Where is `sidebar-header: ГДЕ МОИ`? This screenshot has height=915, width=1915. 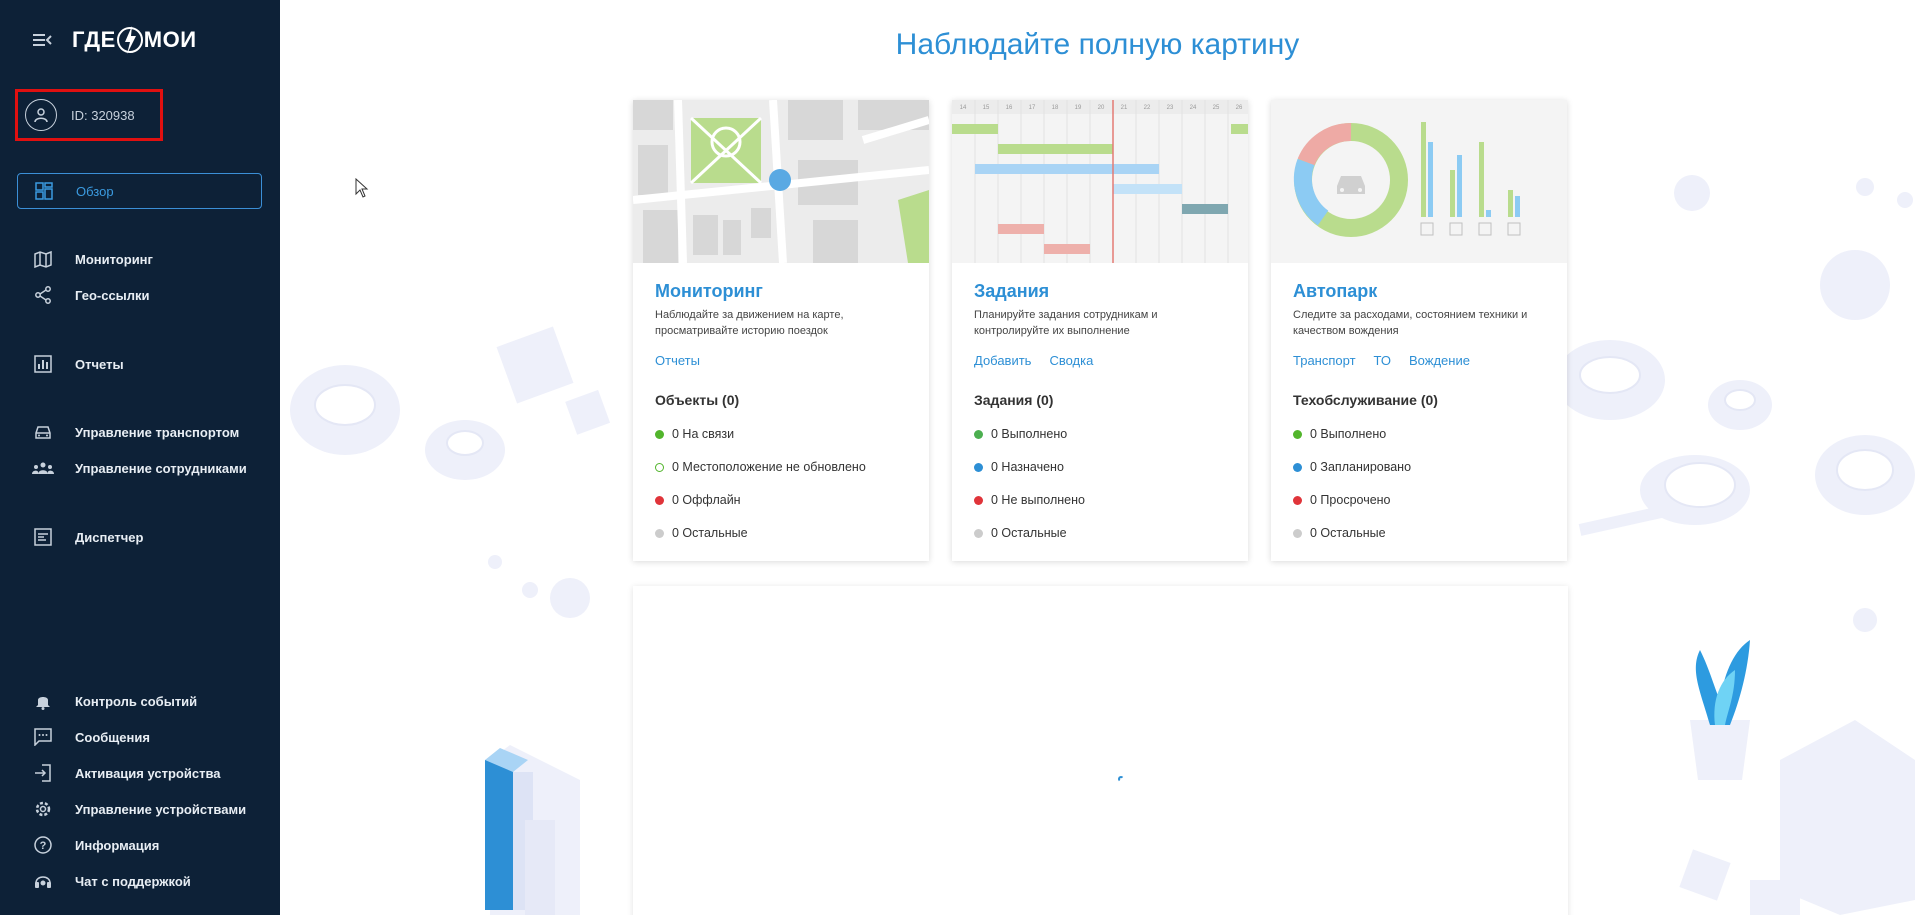
sidebar-header: ГДЕ МОИ is located at coordinates (140, 40).